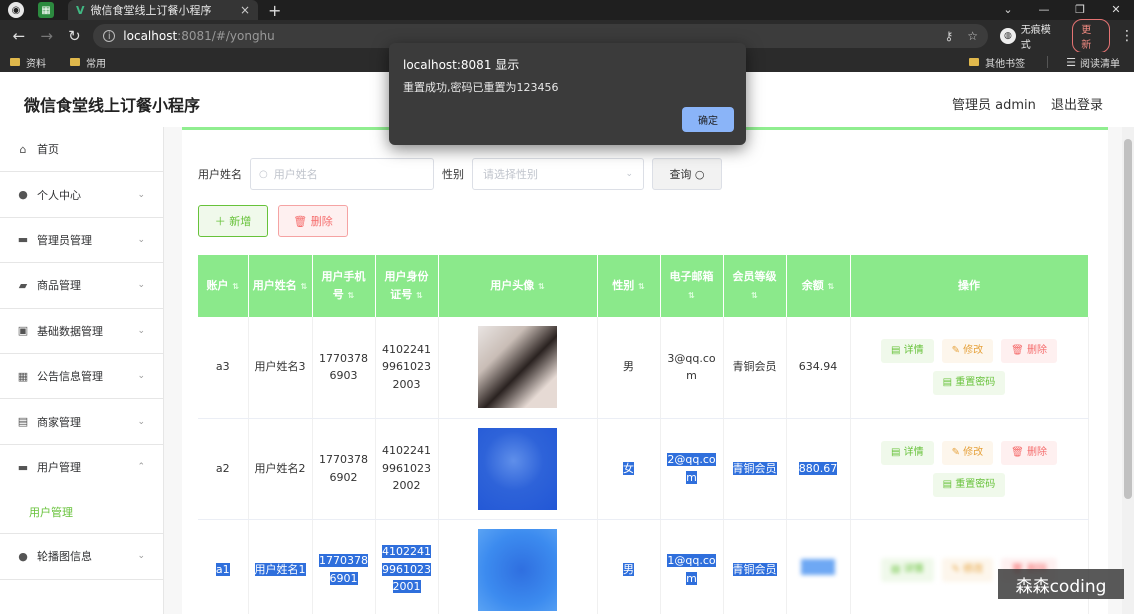 This screenshot has height=614, width=1134. Describe the element at coordinates (109, 36) in the screenshot. I see `site-info-icon: i` at that location.